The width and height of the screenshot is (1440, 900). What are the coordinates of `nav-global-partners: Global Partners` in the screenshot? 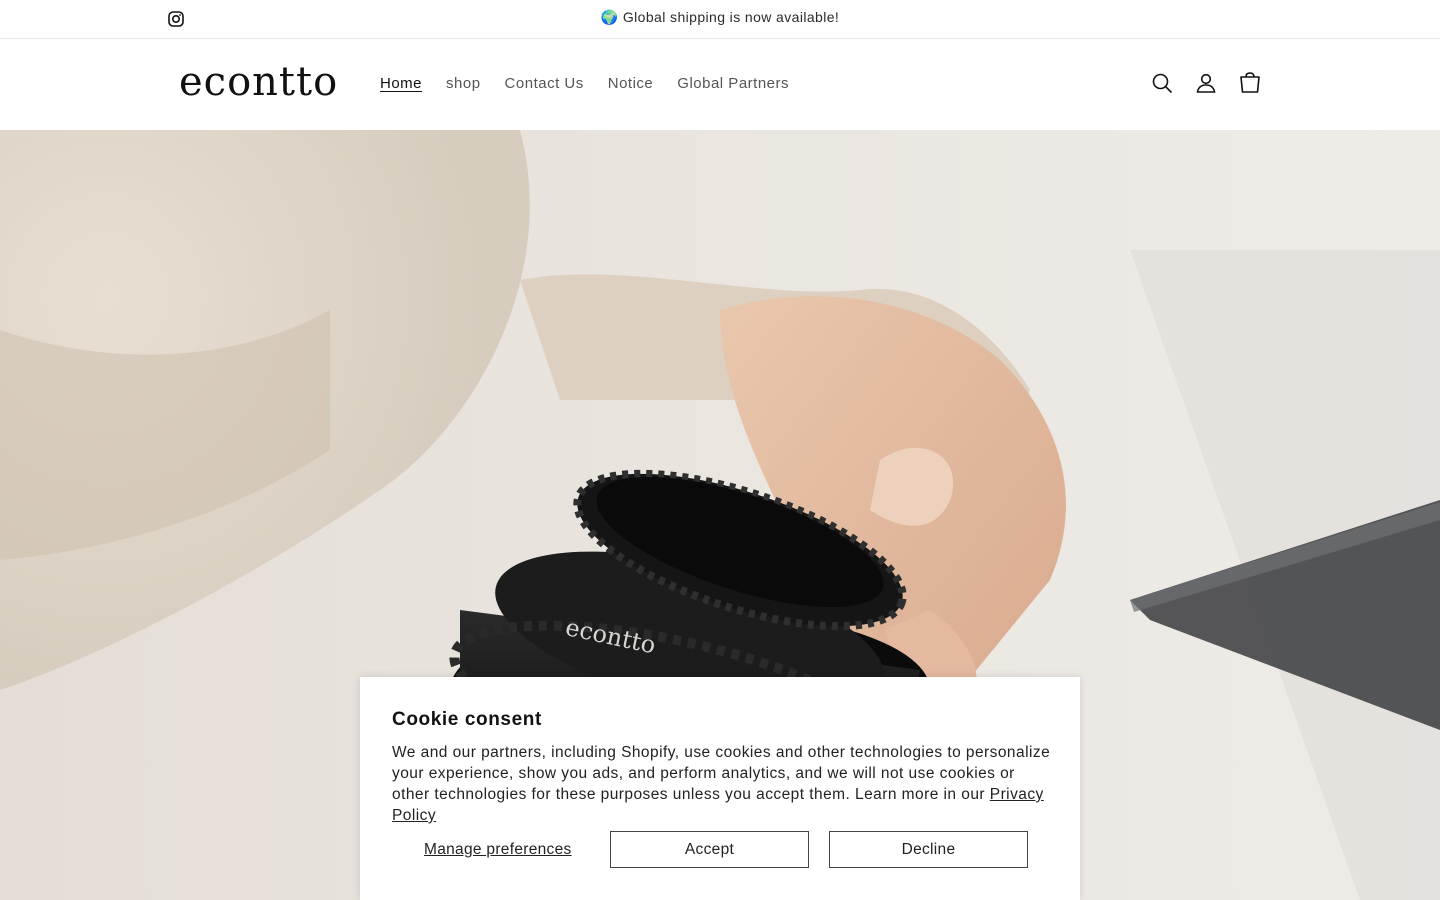 It's located at (733, 84).